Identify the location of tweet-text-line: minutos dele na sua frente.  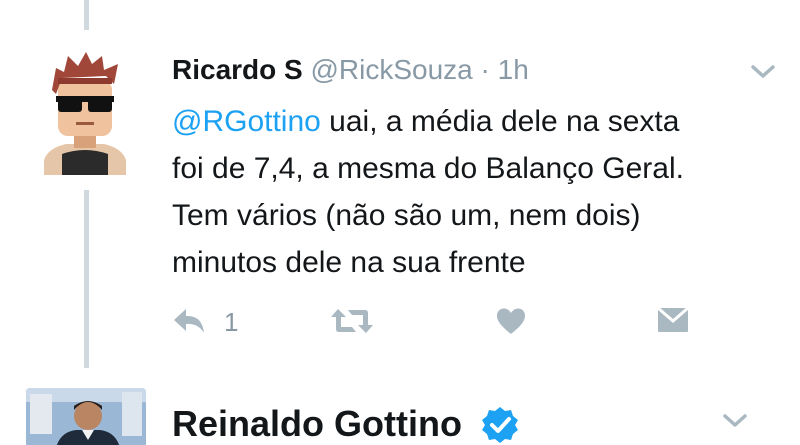
(349, 262).